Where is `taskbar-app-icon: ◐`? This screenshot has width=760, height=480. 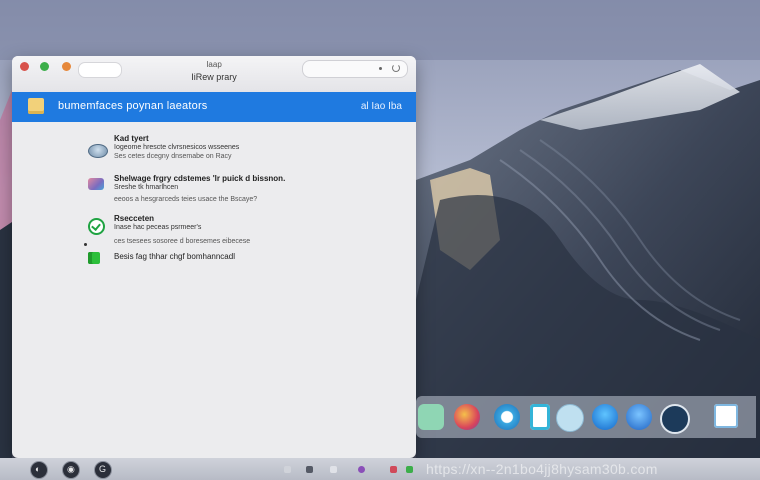
taskbar-app-icon: ◐ is located at coordinates (39, 470).